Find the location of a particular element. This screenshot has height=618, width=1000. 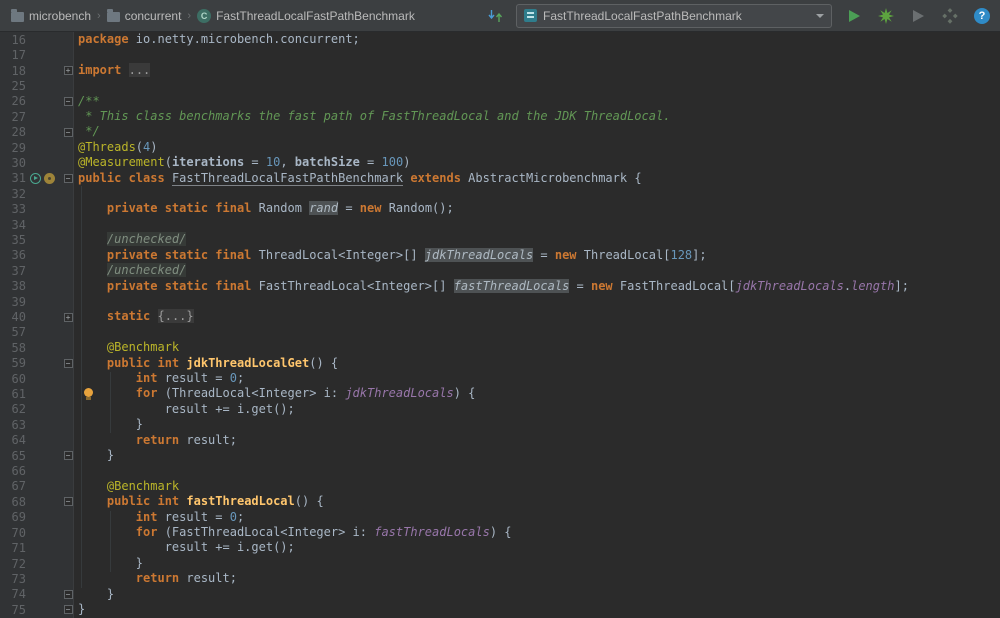

breadcrumb-class: FastThreadLocalFastPathBenchmark is located at coordinates (306, 16).